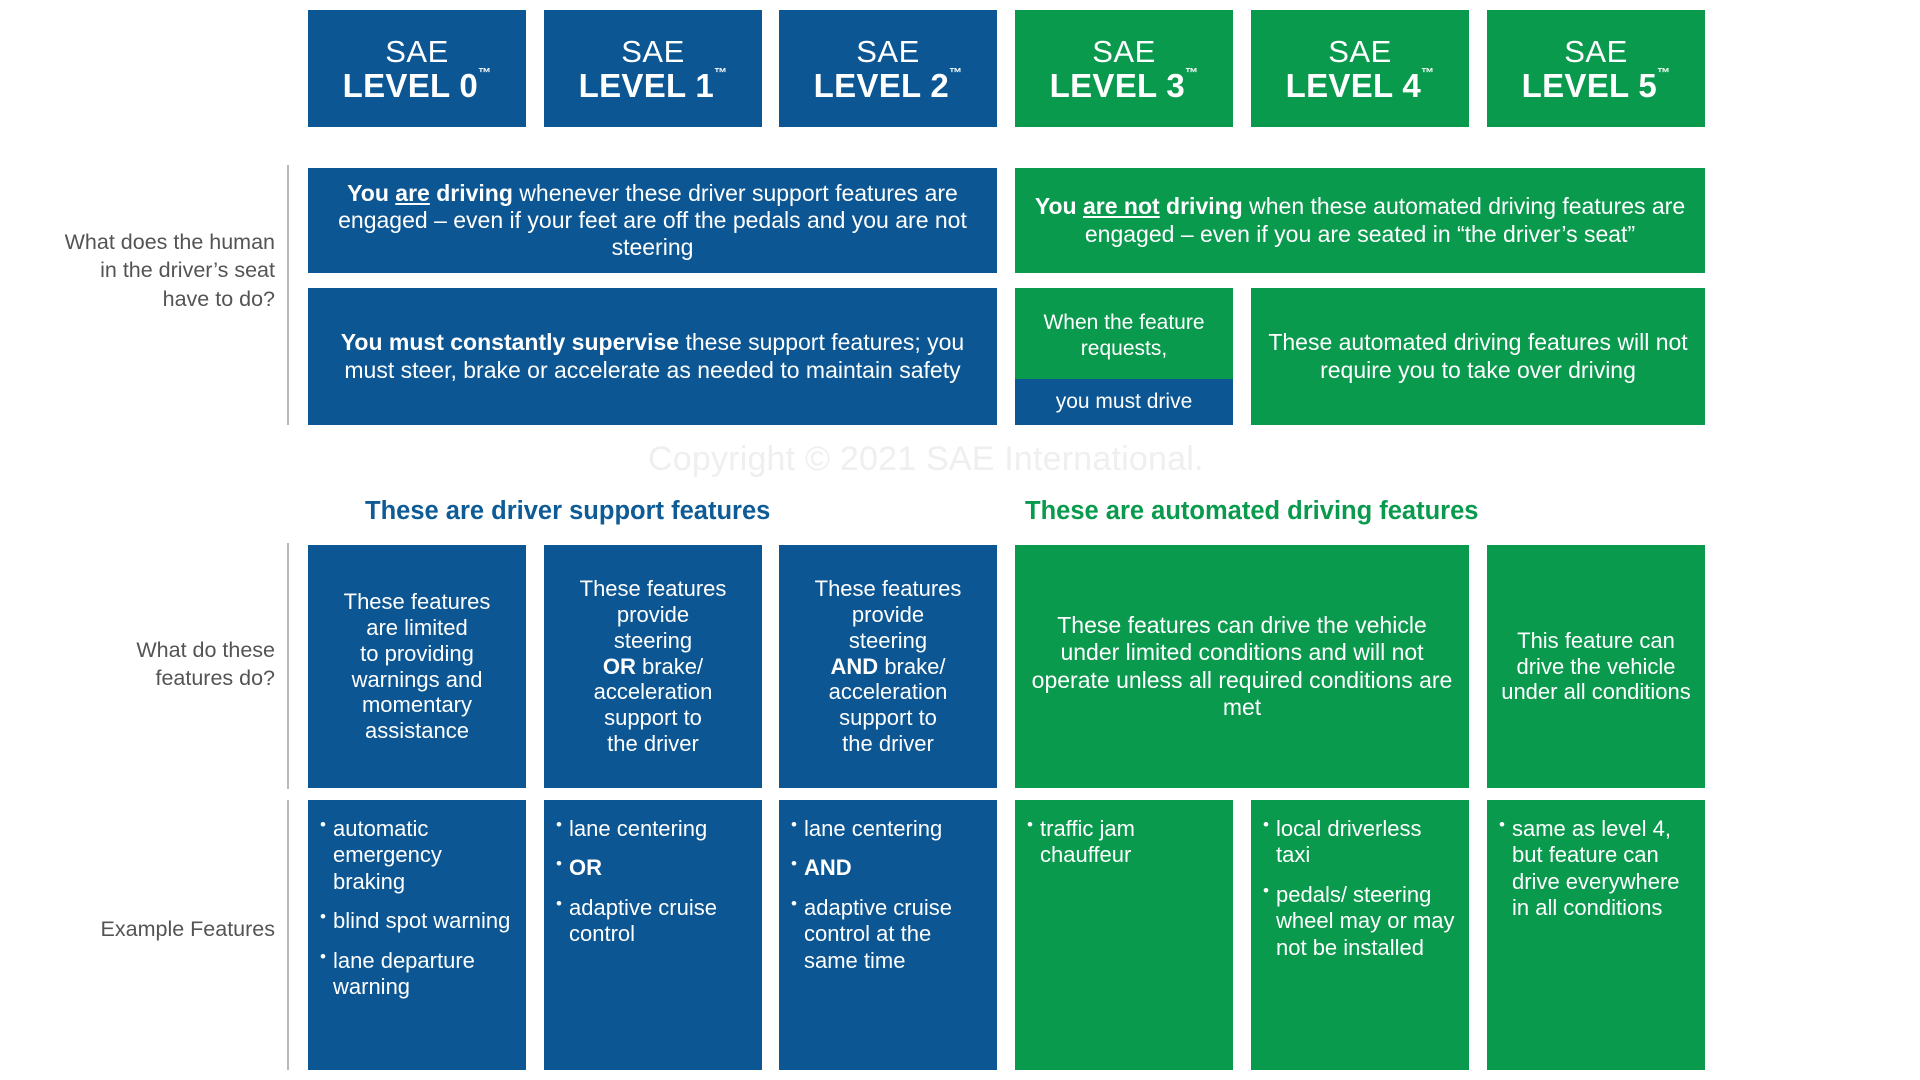 This screenshot has height=1080, width=1920. What do you see at coordinates (888, 718) in the screenshot?
I see `features-do-l2-line6: support to` at bounding box center [888, 718].